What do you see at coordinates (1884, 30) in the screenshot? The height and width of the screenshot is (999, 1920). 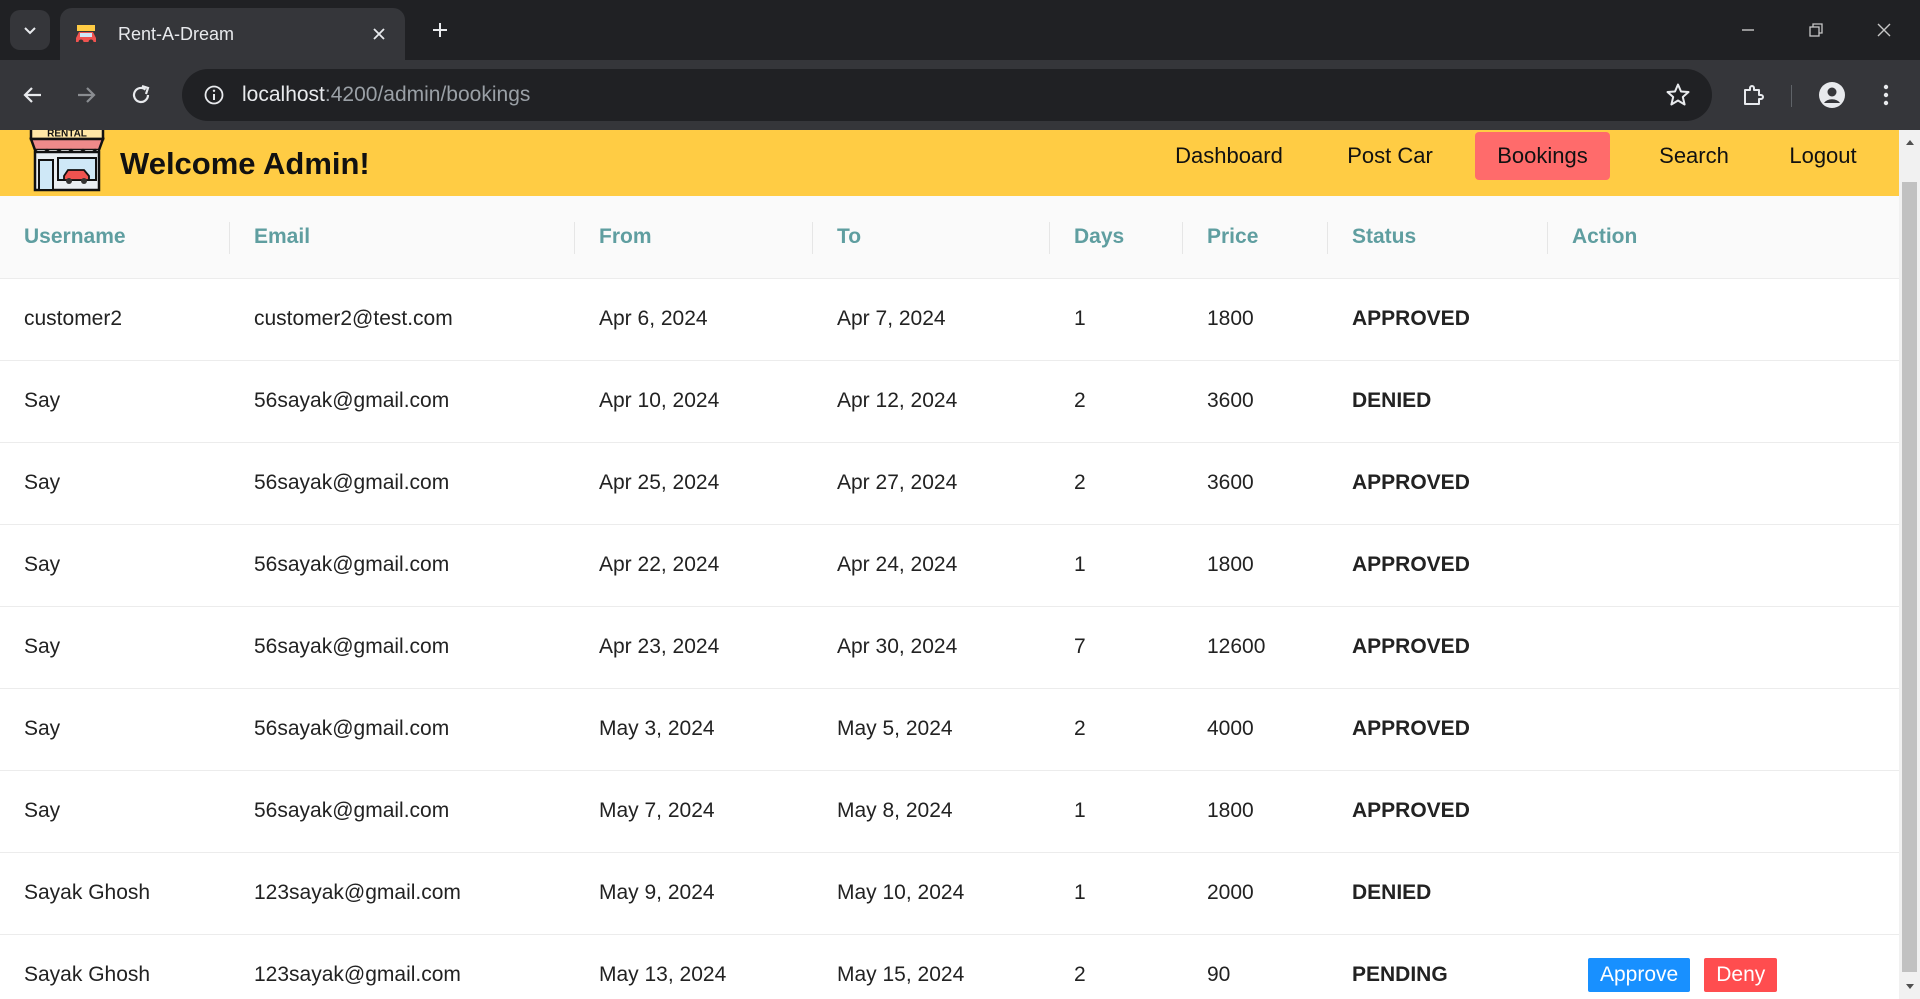 I see `close-window-icon` at bounding box center [1884, 30].